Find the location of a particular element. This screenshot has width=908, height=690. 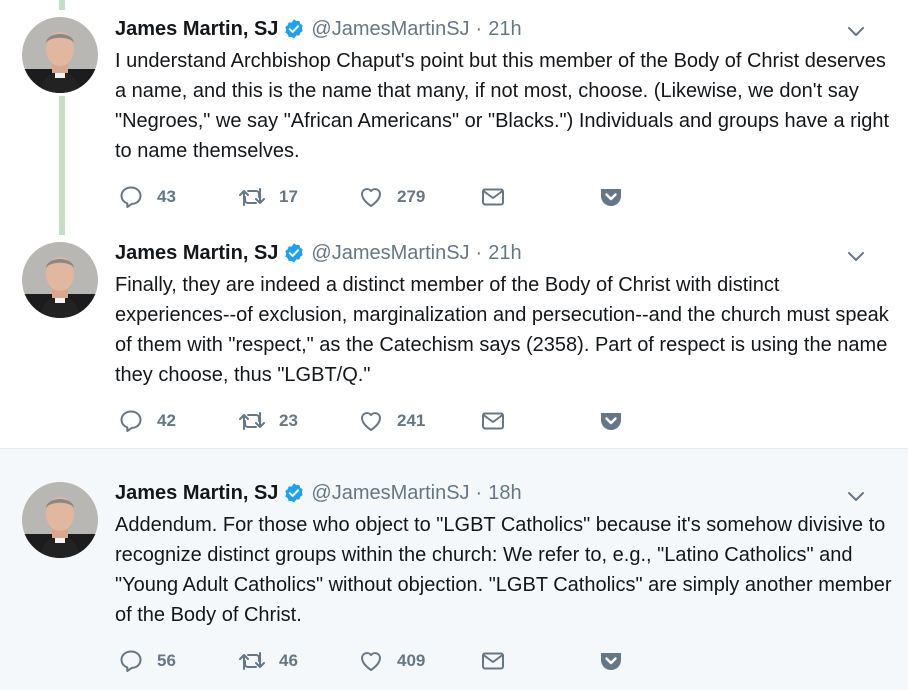

retweet-button: 17 is located at coordinates (268, 197).